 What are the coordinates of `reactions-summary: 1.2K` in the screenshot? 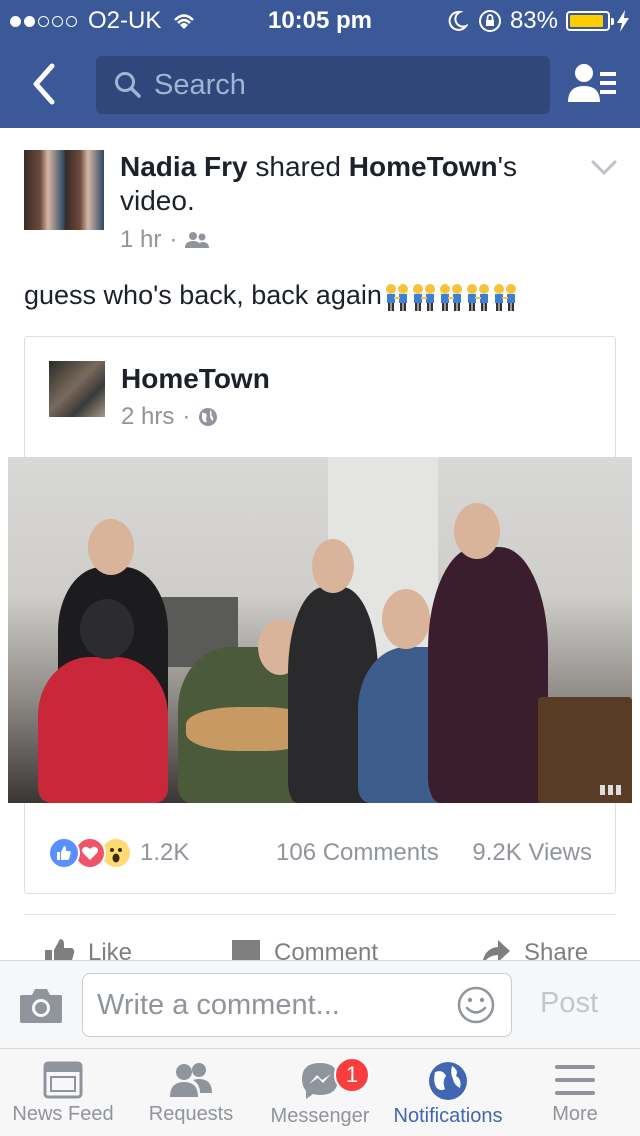 It's located at (118, 853).